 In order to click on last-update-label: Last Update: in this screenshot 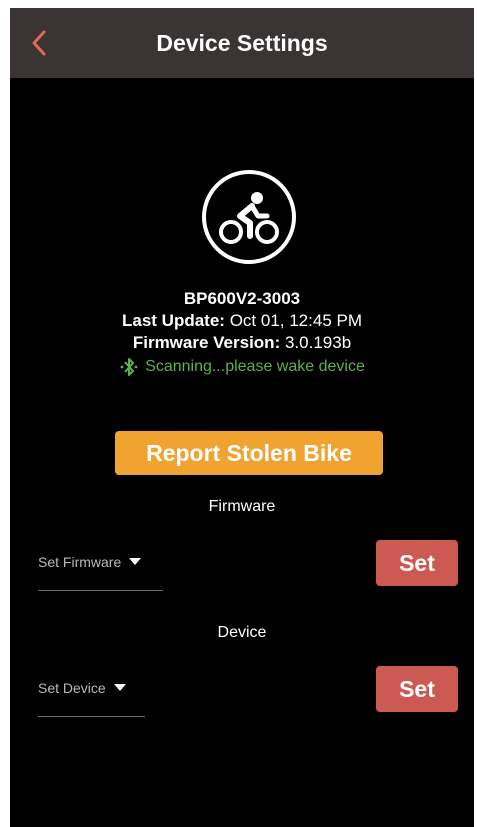, I will do `click(173, 320)`.